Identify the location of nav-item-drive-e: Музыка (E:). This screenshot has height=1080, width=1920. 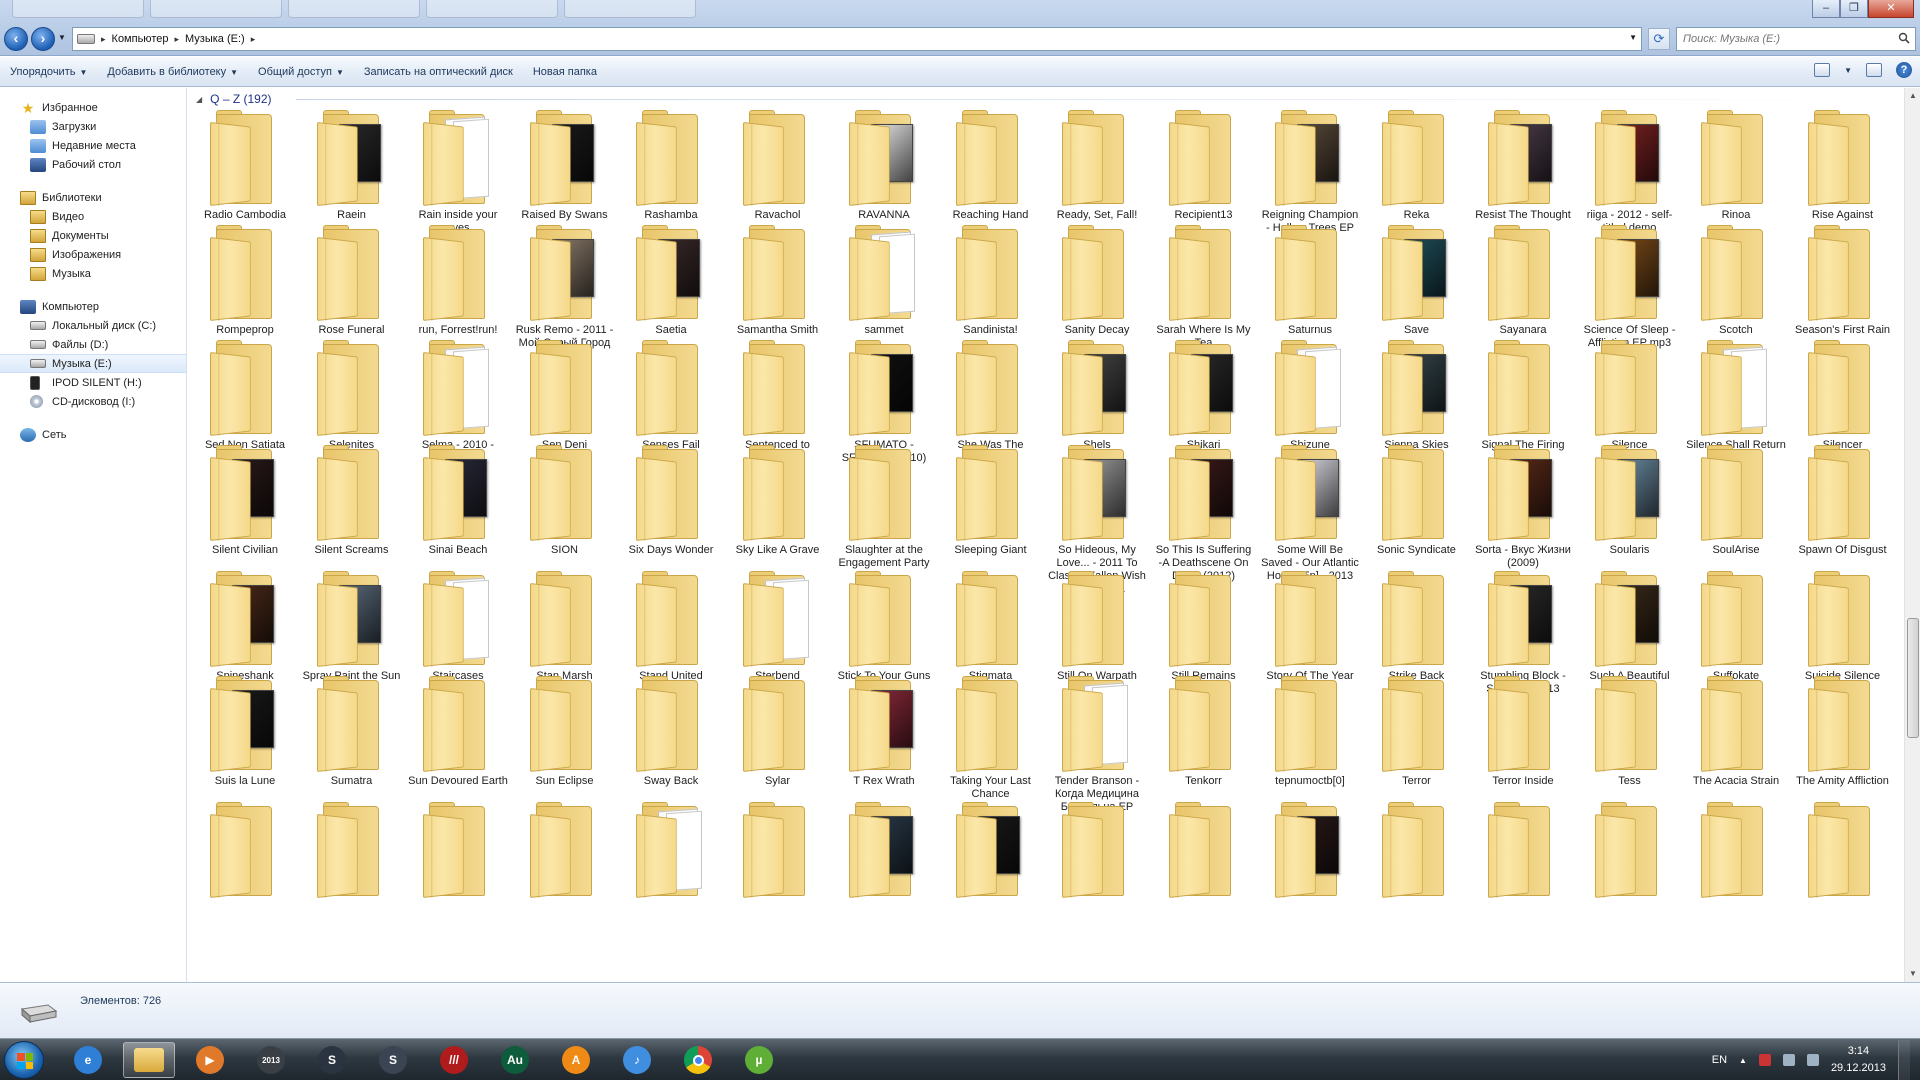
(93, 363).